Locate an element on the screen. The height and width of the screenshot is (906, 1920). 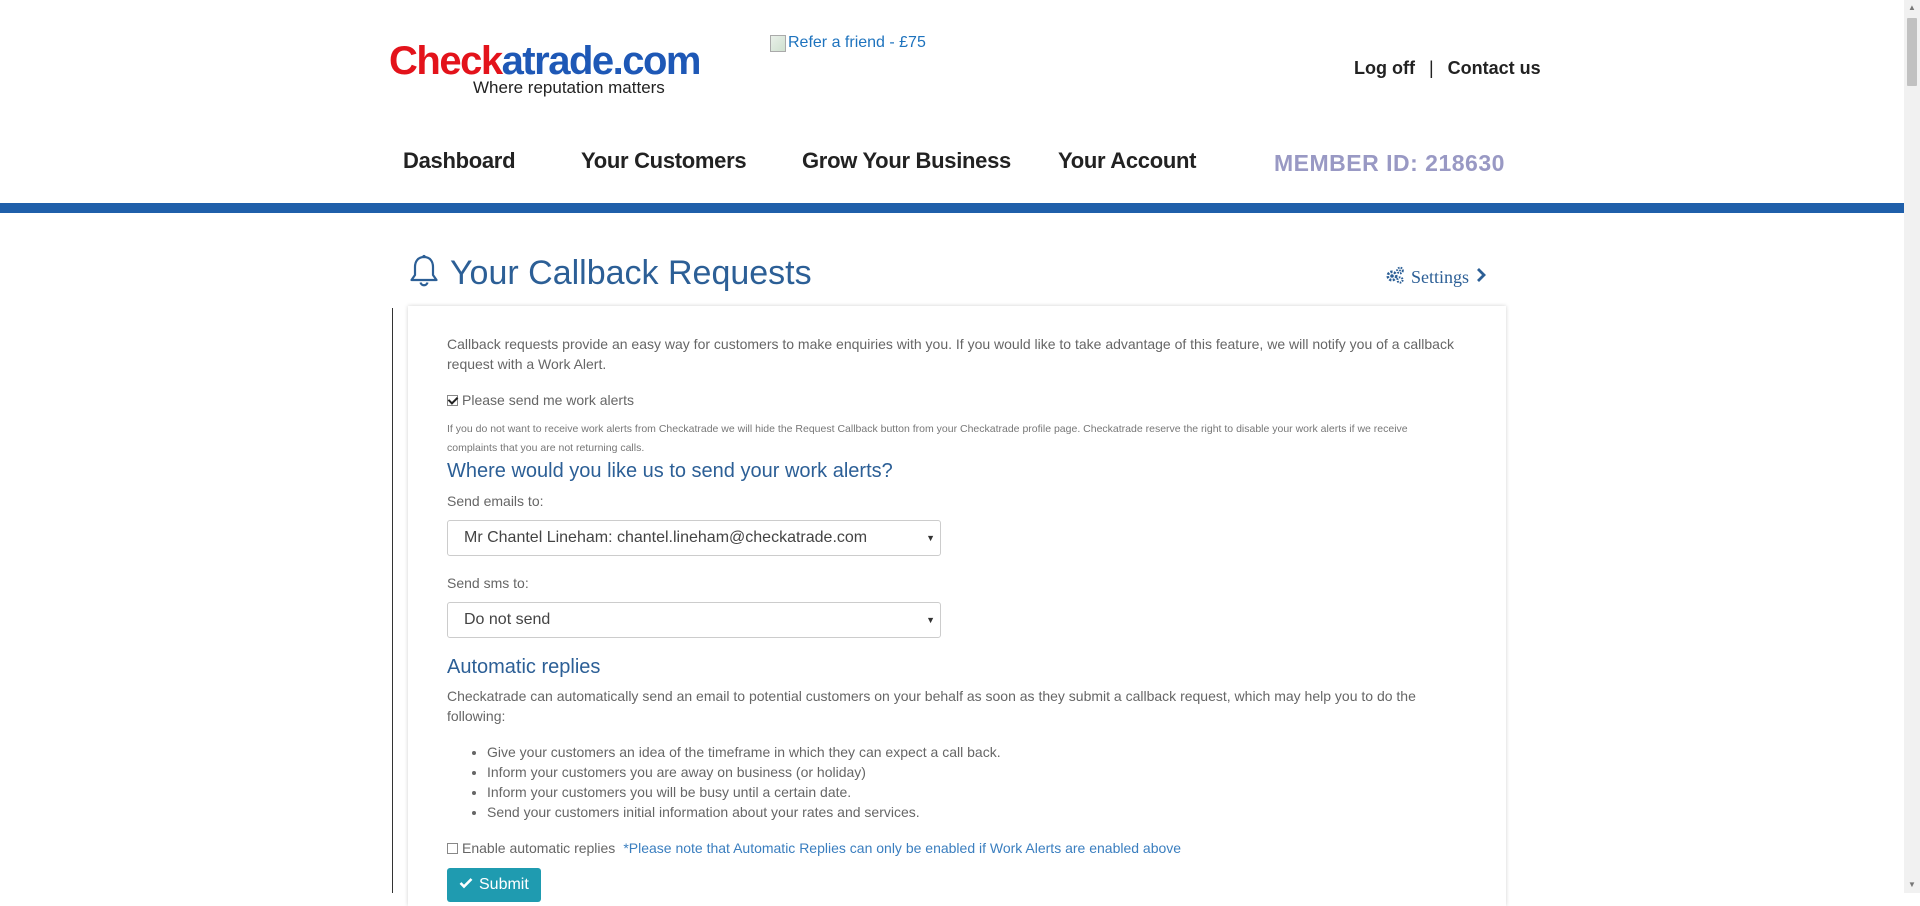
page-header: Your Callback Requests is located at coordinates (610, 273).